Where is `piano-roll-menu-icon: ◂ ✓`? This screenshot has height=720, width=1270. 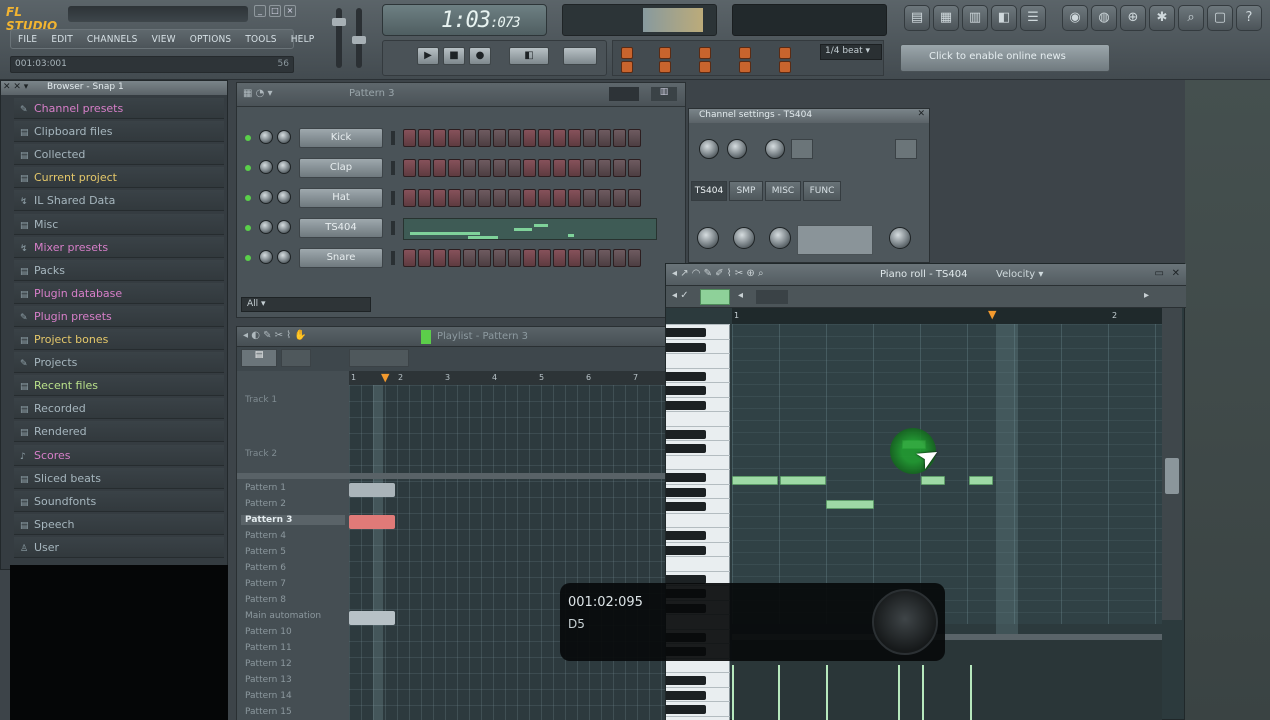
piano-roll-menu-icon: ◂ ✓ is located at coordinates (680, 295).